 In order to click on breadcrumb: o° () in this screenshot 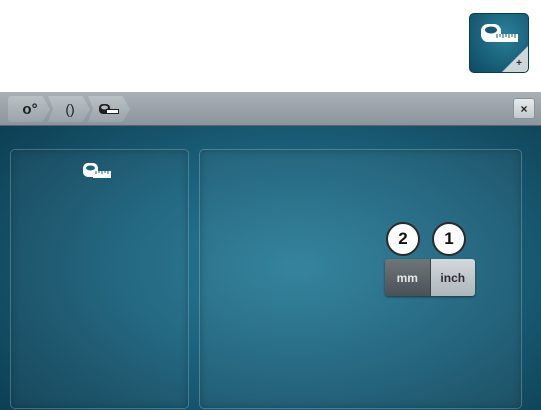, I will do `click(69, 109)`.